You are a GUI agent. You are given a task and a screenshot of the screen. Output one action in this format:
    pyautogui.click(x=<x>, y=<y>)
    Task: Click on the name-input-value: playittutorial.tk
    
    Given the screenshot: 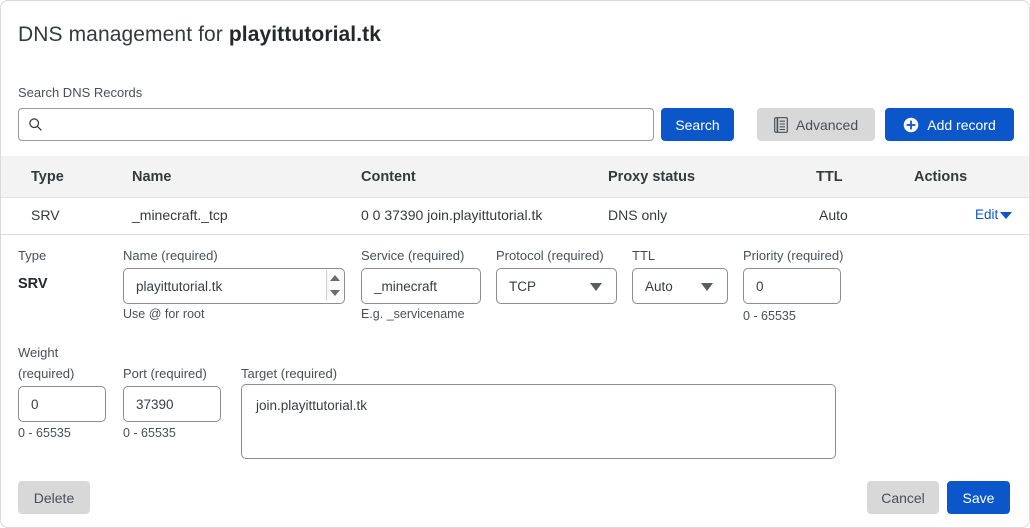 What is the action you would take?
    pyautogui.click(x=179, y=286)
    